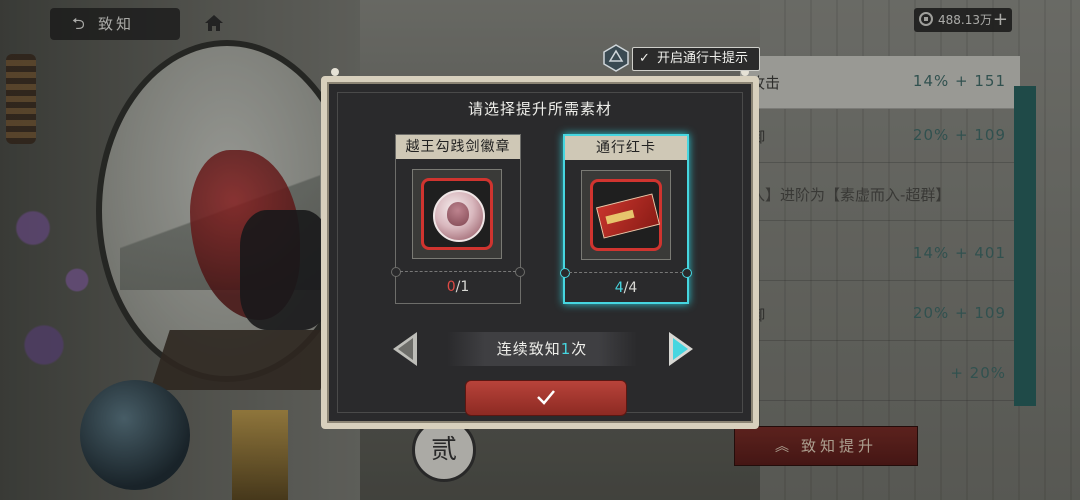 The height and width of the screenshot is (500, 1080). I want to click on increase-arrow-button, so click(681, 349).